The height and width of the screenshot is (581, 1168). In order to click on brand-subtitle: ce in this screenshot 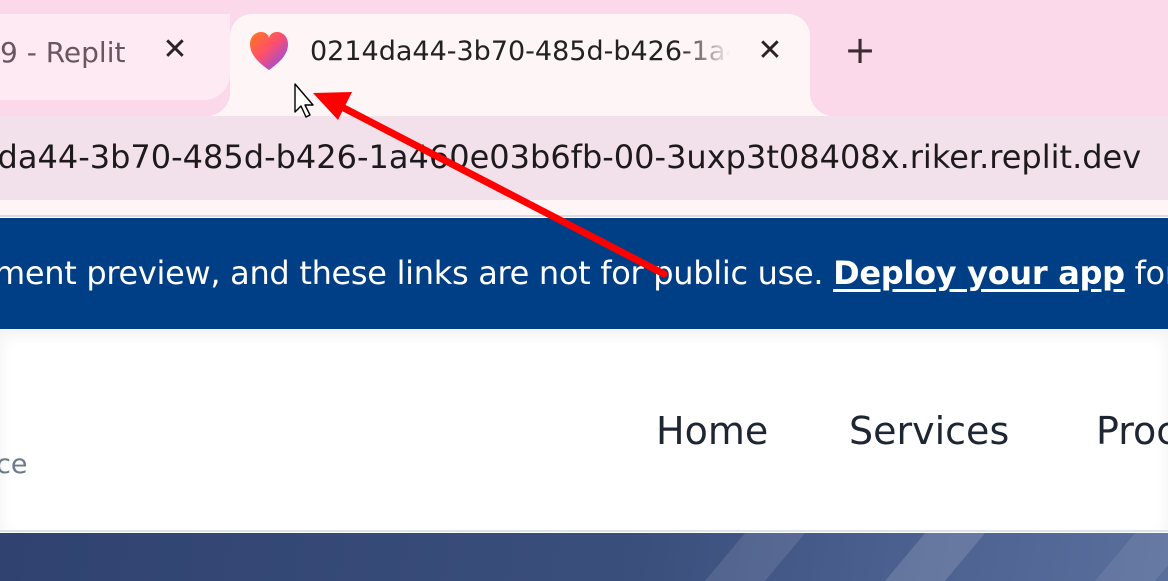, I will do `click(14, 464)`.